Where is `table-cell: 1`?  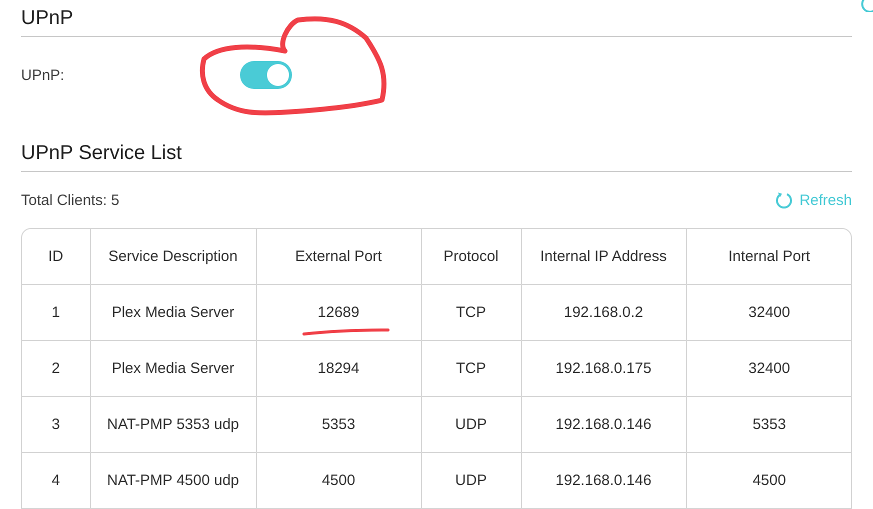 table-cell: 1 is located at coordinates (56, 312).